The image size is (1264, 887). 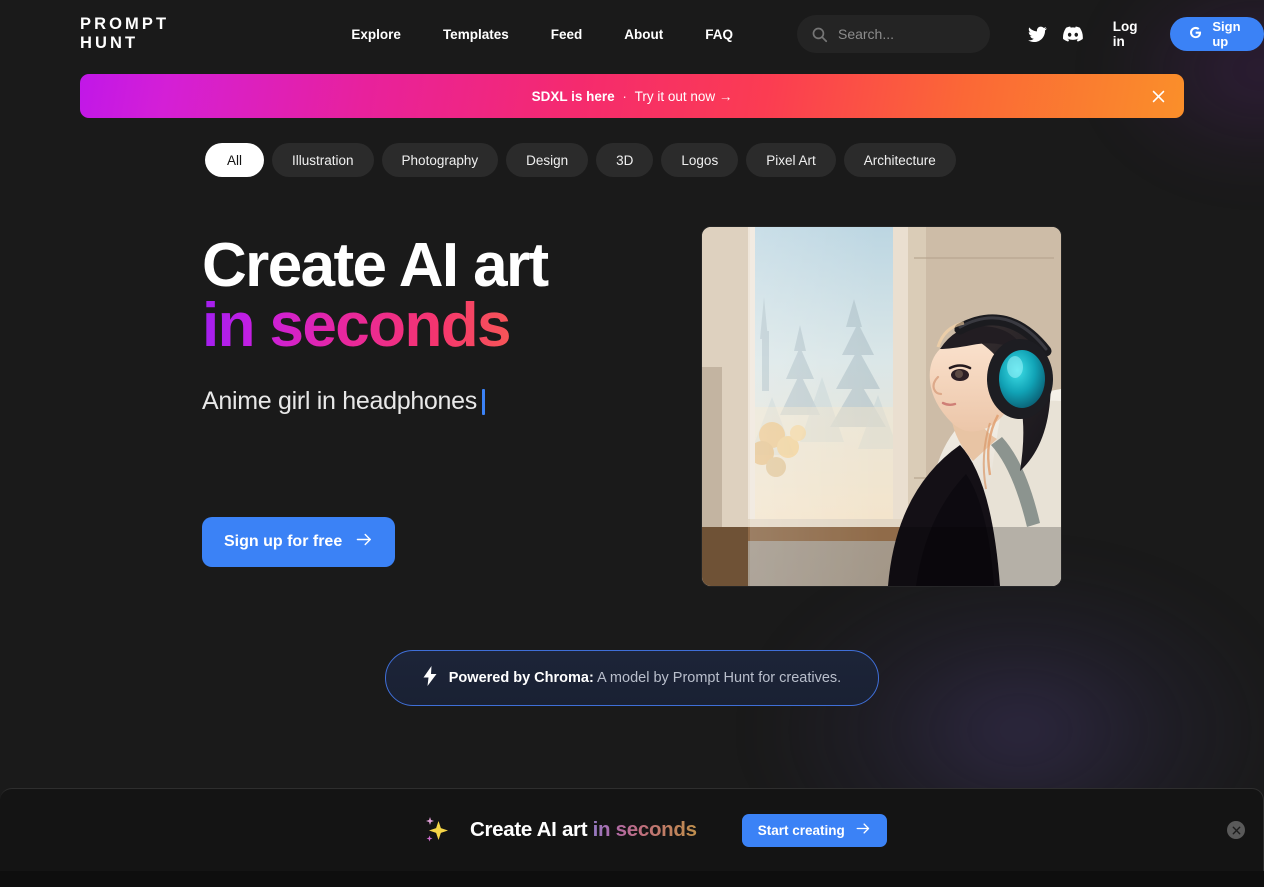 I want to click on promo-banner-text: SDXL is here · Try it out now →, so click(x=632, y=96).